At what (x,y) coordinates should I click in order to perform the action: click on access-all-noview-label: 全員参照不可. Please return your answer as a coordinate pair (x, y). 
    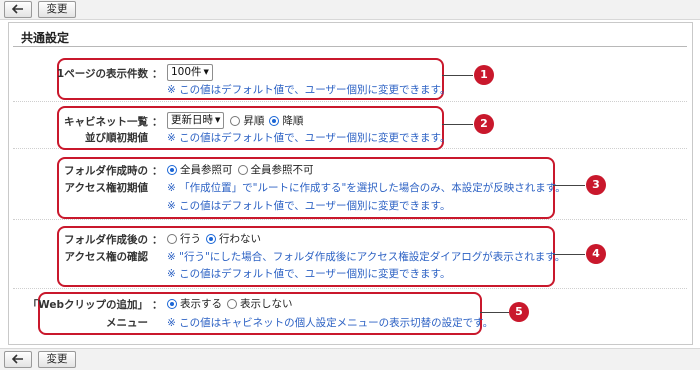
    Looking at the image, I should click on (282, 170).